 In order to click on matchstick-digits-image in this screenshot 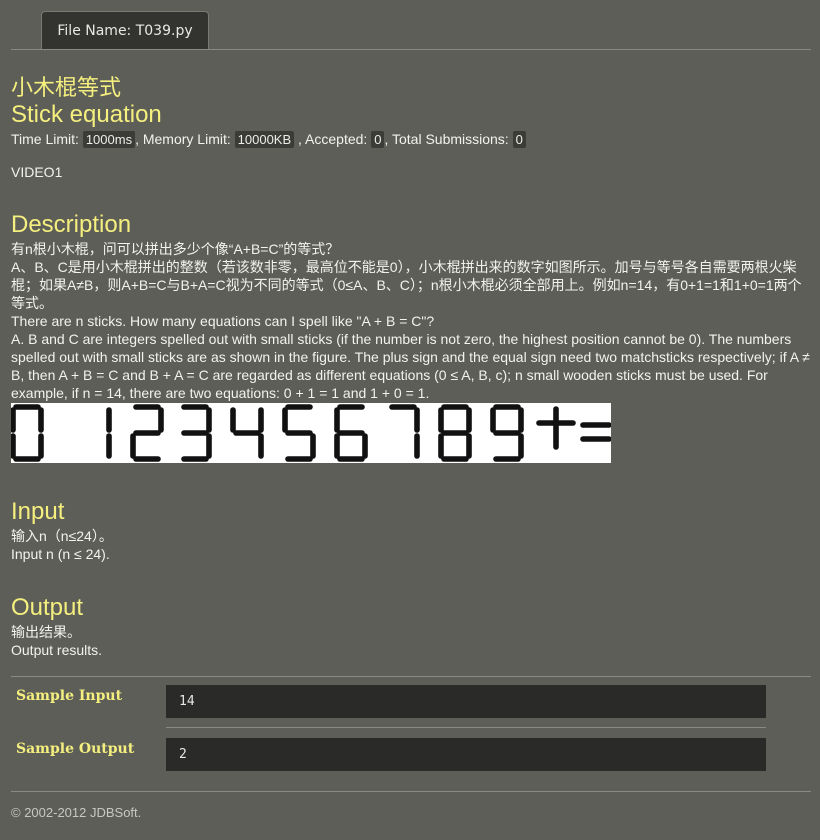, I will do `click(311, 433)`.